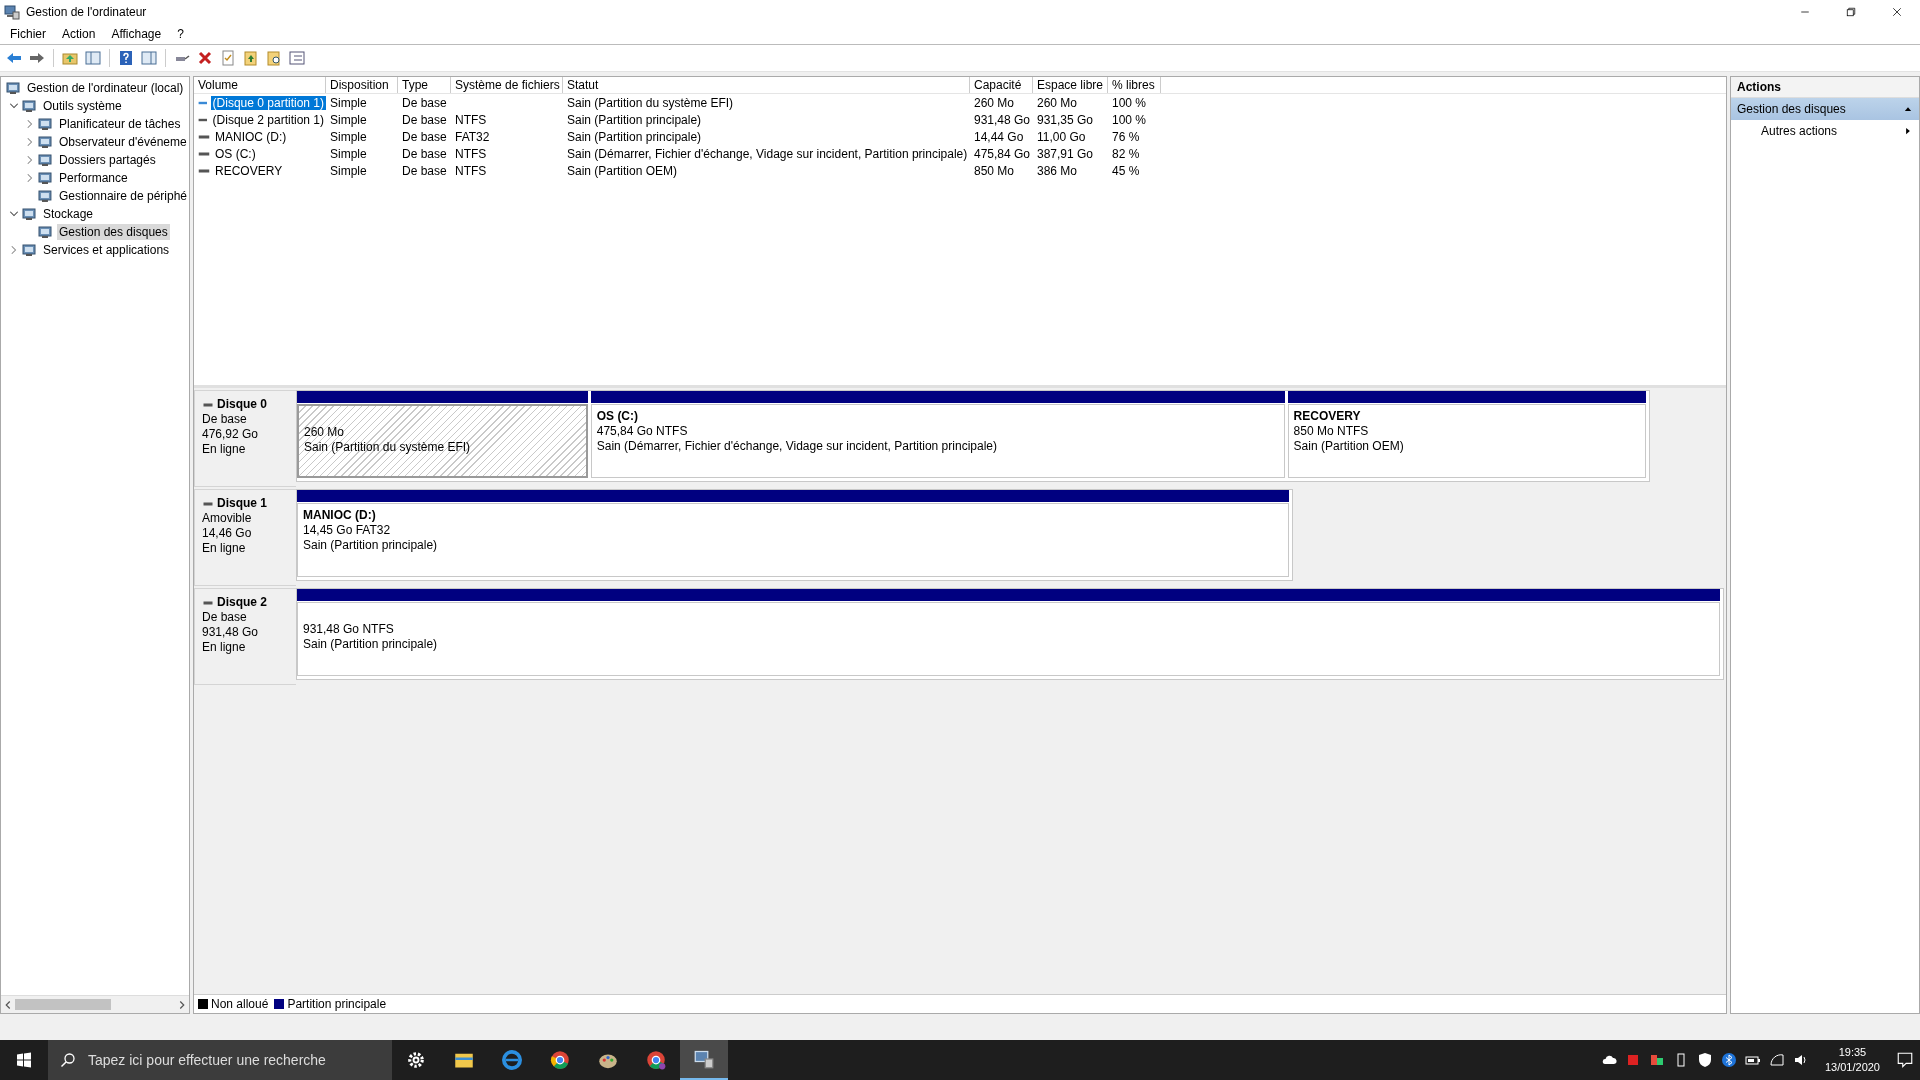 The height and width of the screenshot is (1080, 1920). Describe the element at coordinates (95, 1004) in the screenshot. I see `horizontal-scrollbar` at that location.